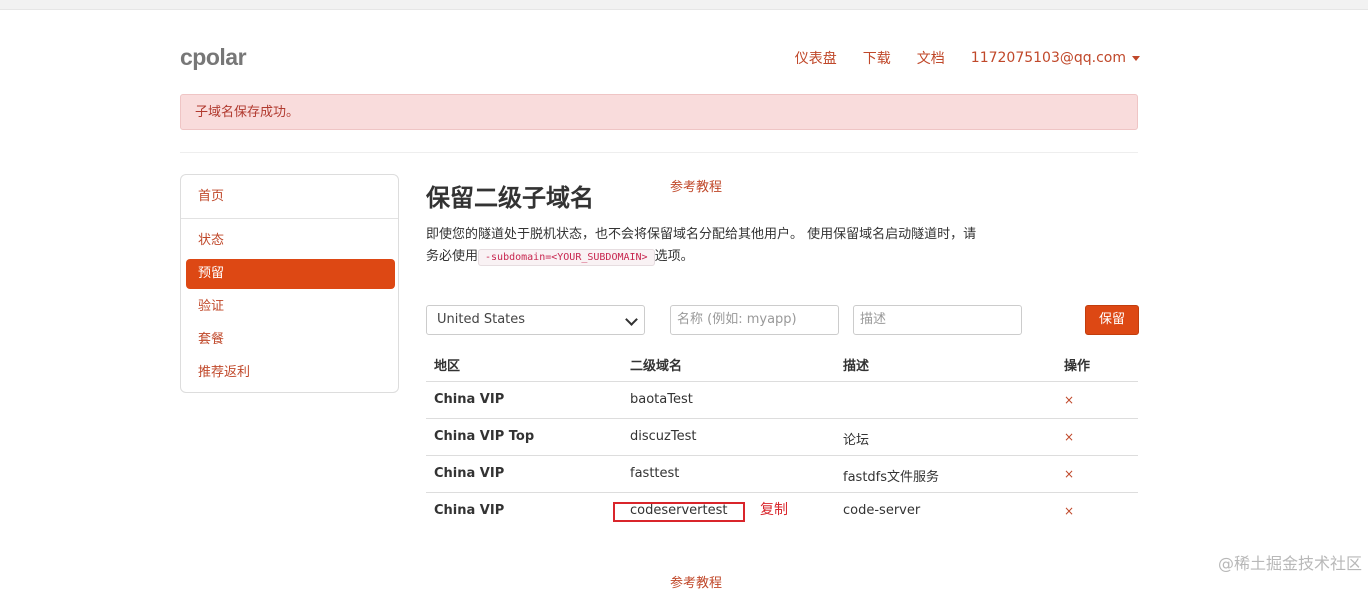 This screenshot has height=591, width=1368. I want to click on chevron-down-icon, so click(631, 319).